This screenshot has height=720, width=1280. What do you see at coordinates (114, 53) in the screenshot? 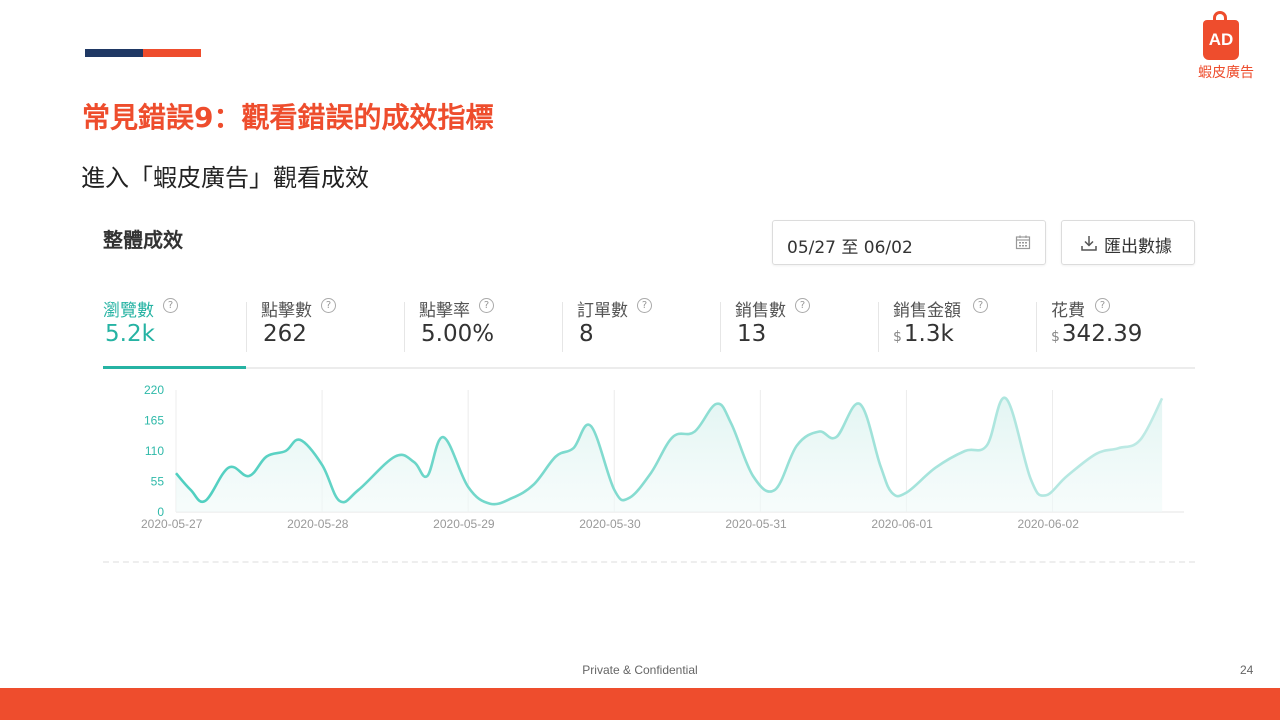
I see `accent-bar-navy` at bounding box center [114, 53].